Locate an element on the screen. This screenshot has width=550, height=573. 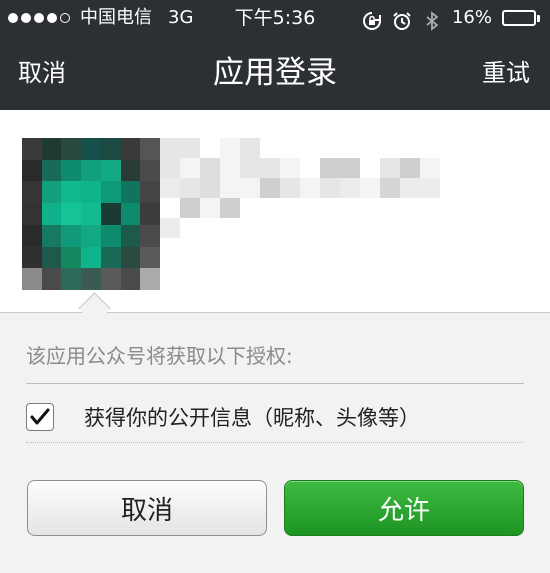
permission-item: 获得你的公开信息（昵称、头像等） is located at coordinates (275, 417).